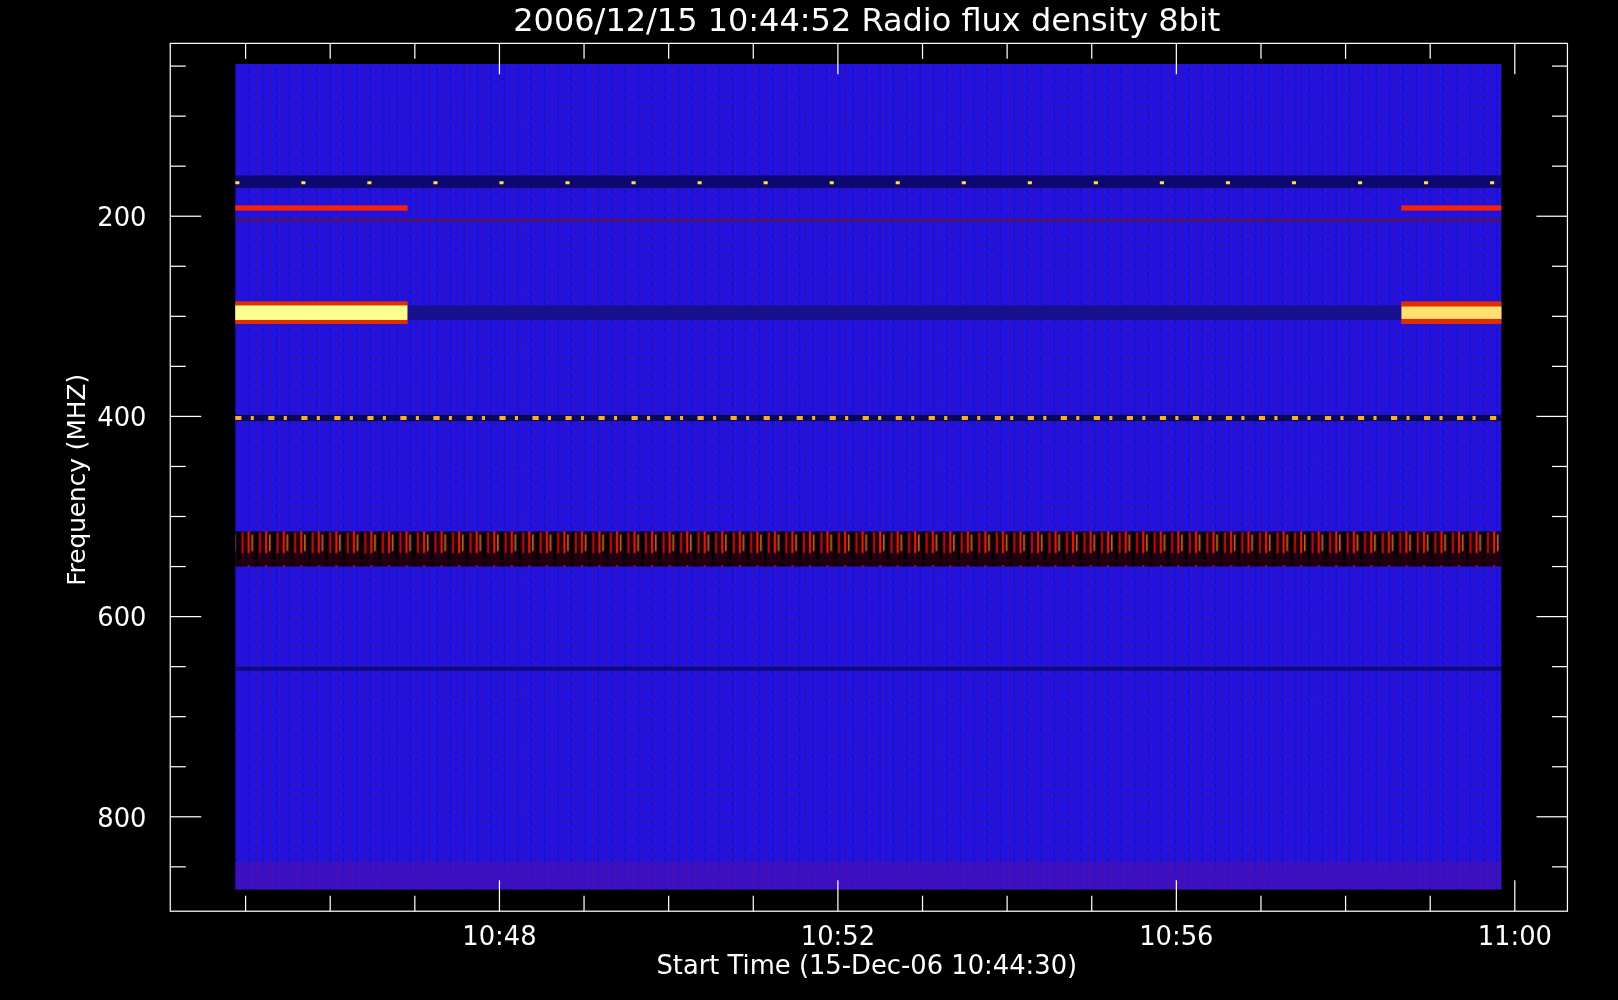 Image resolution: width=1618 pixels, height=1000 pixels. I want to click on x-axis-title: Start Time (15-Dec-06 10:44:30), so click(867, 965).